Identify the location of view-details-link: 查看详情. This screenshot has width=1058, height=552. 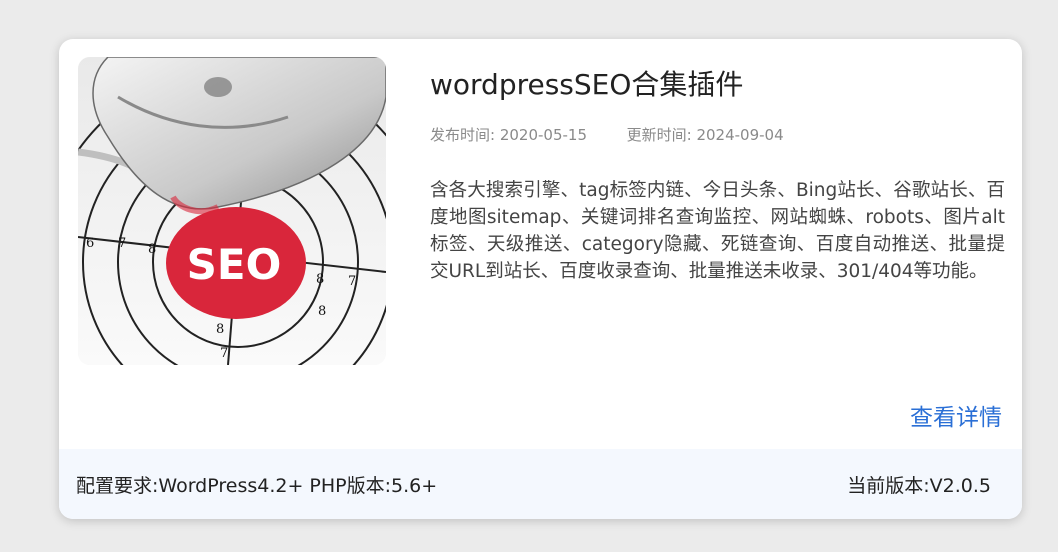
(956, 415).